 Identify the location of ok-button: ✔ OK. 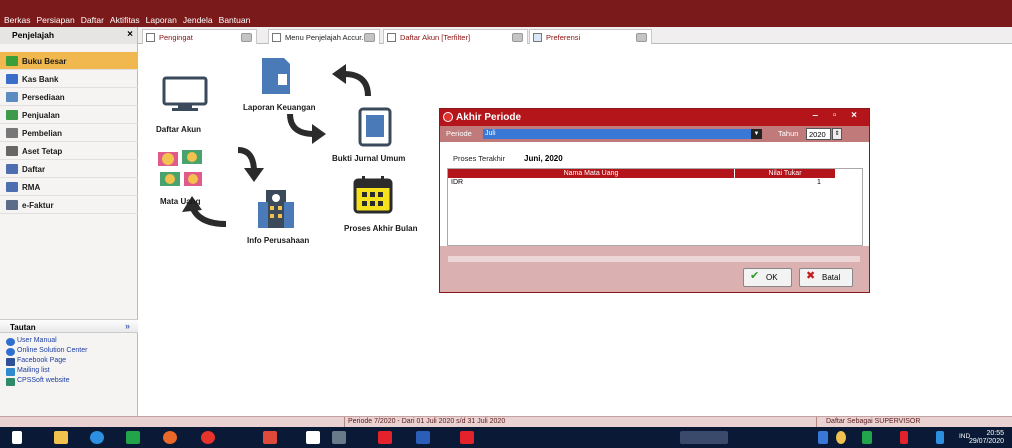
(767, 277).